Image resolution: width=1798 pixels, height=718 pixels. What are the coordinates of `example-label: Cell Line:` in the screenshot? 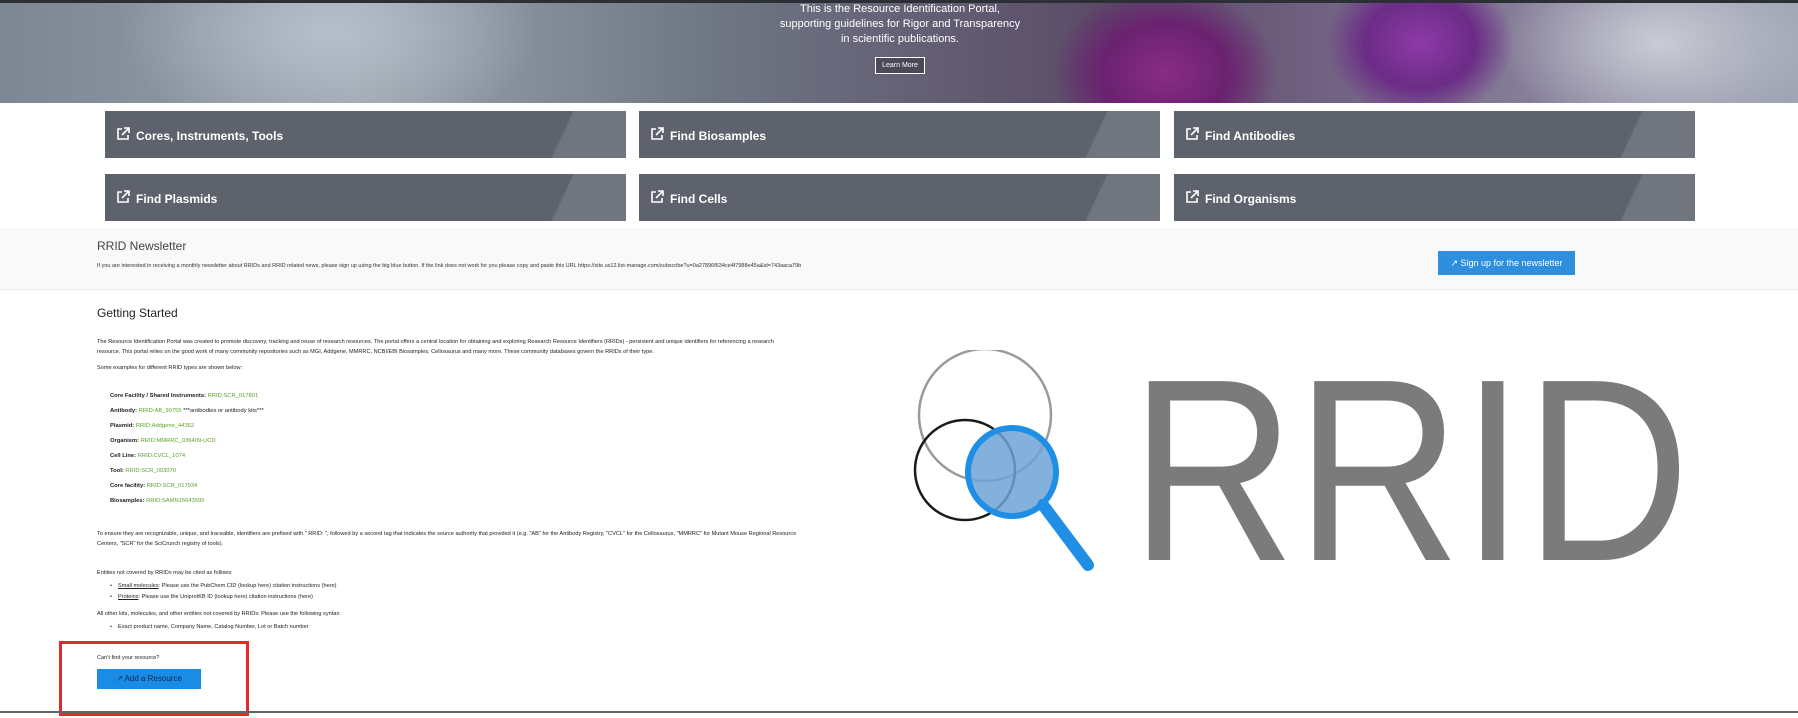 It's located at (123, 456).